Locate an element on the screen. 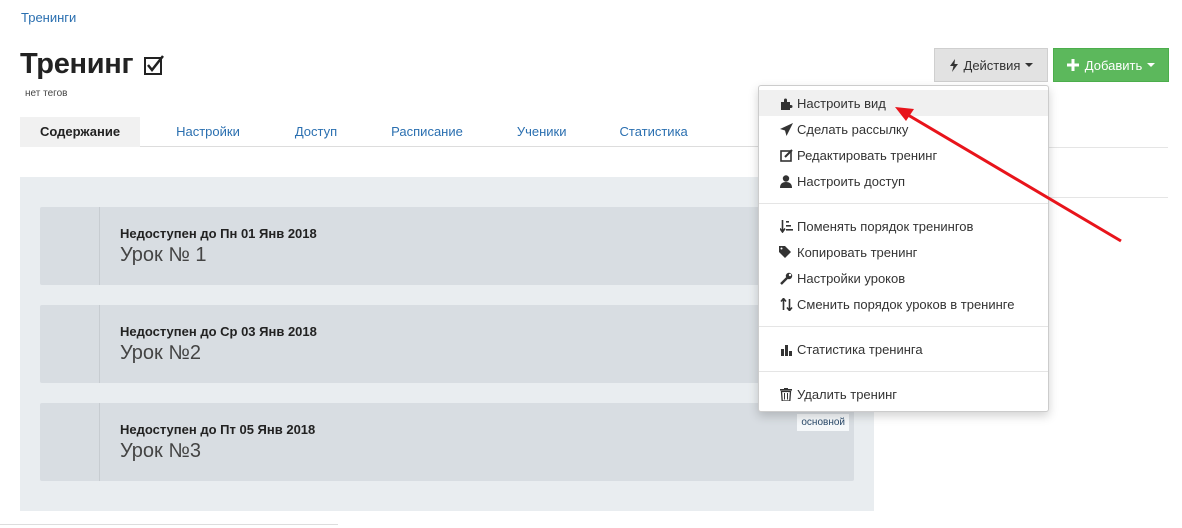  bolt-icon is located at coordinates (954, 65).